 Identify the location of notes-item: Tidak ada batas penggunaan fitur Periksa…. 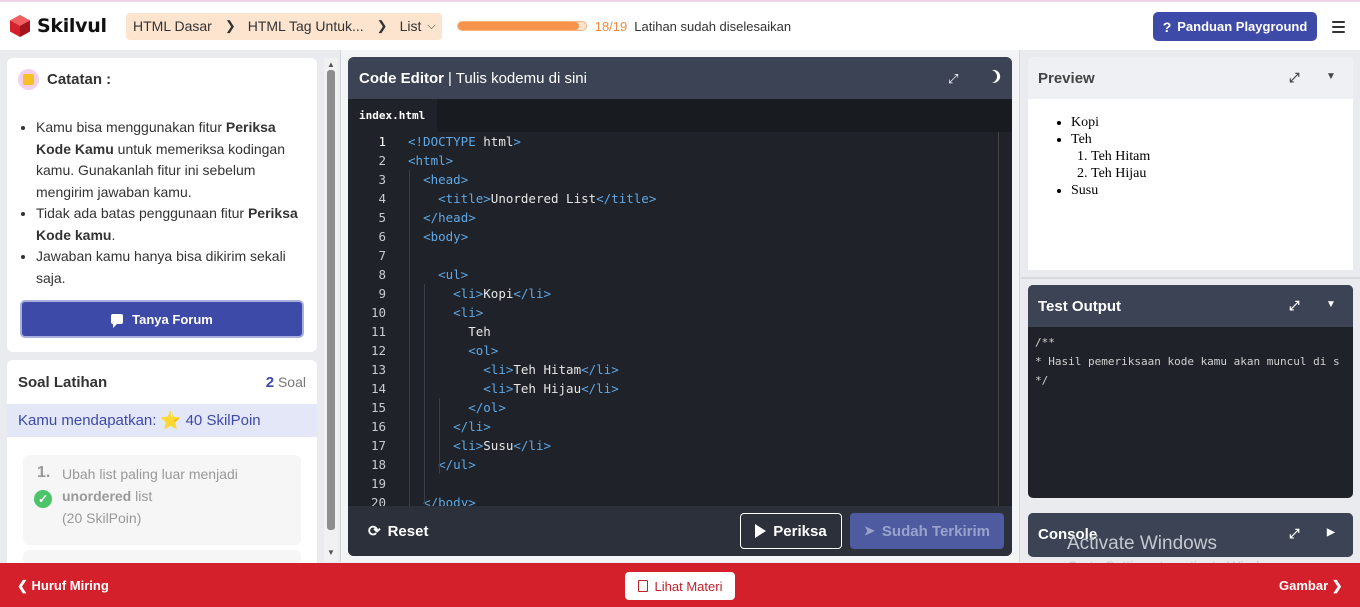
(172, 224).